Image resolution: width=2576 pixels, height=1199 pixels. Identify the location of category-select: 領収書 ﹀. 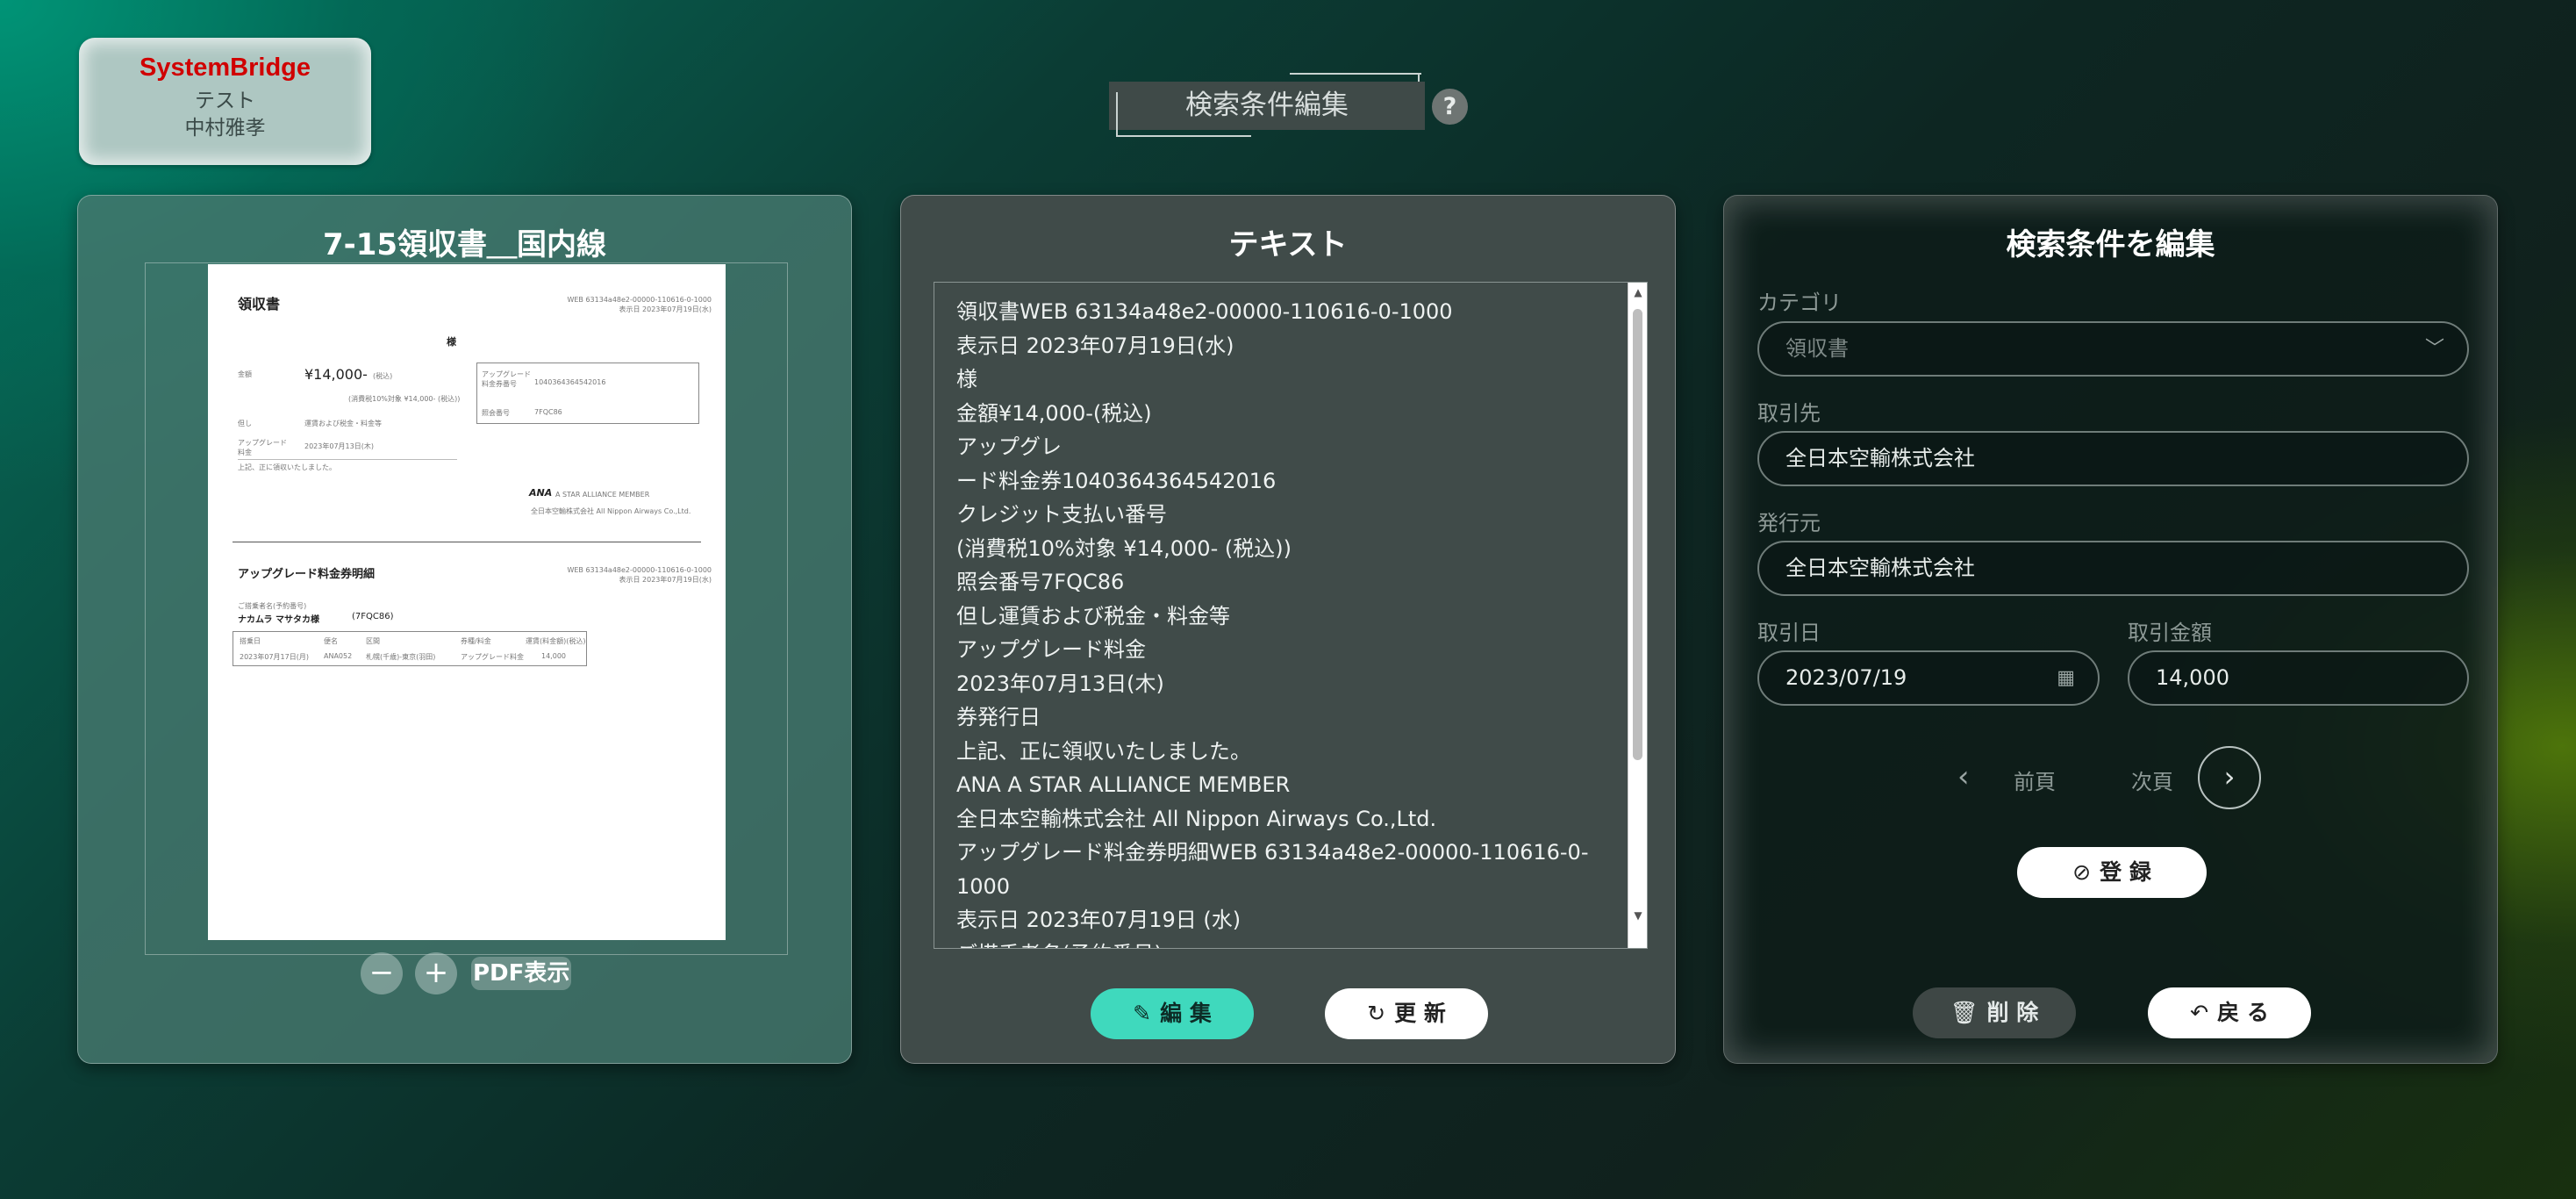
(2113, 349).